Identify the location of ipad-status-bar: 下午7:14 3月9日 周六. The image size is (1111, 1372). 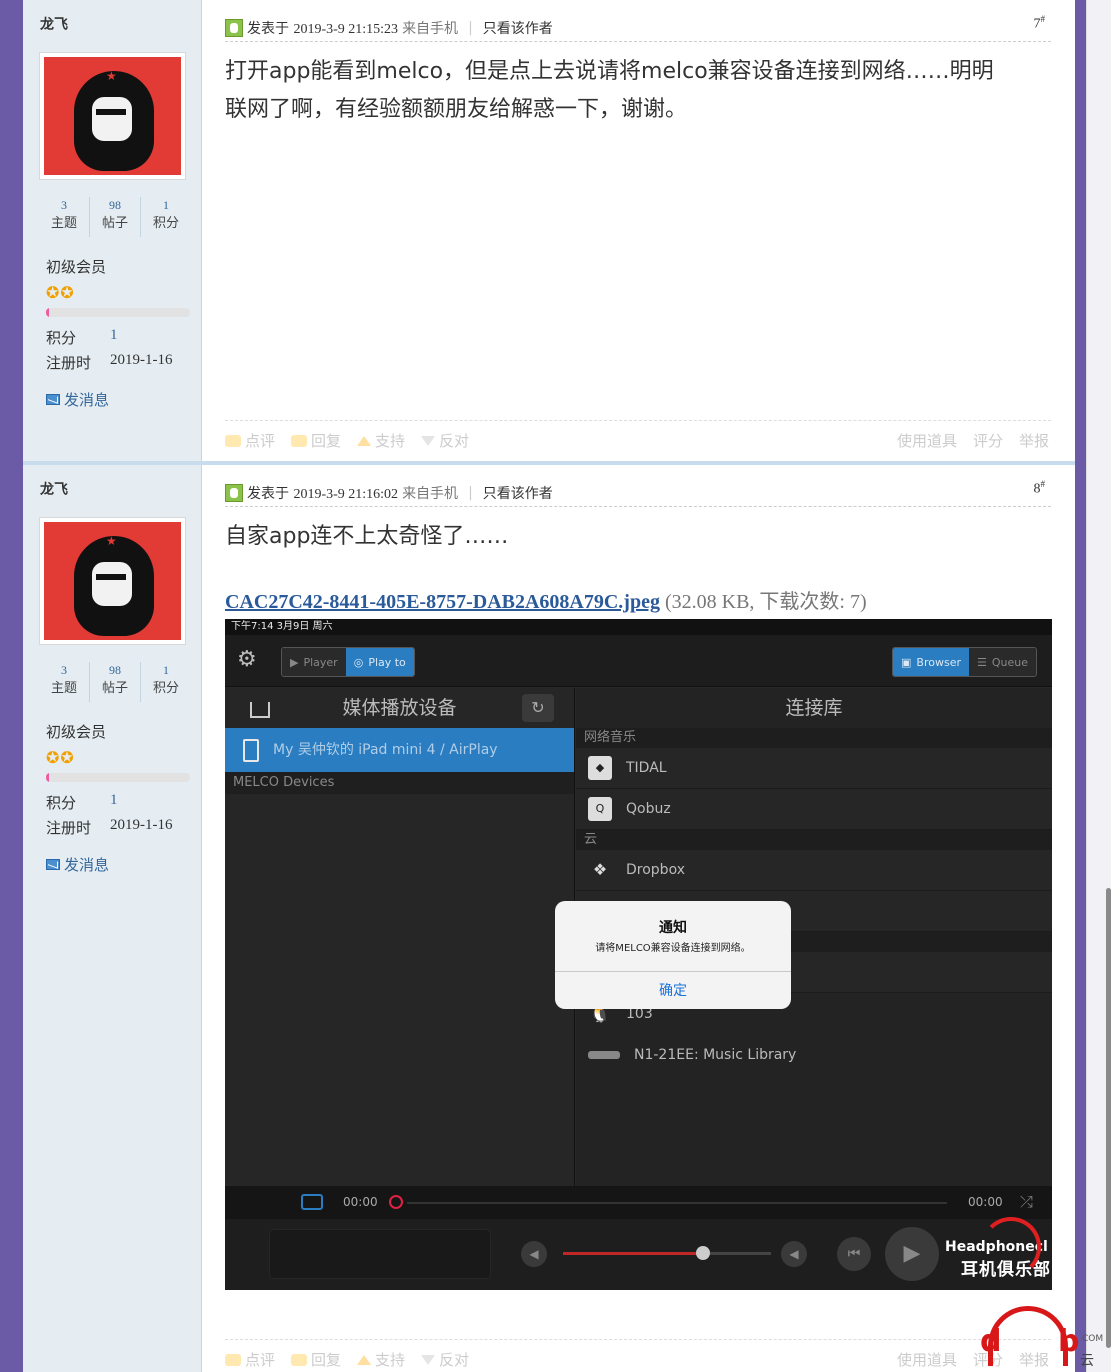
(638, 627).